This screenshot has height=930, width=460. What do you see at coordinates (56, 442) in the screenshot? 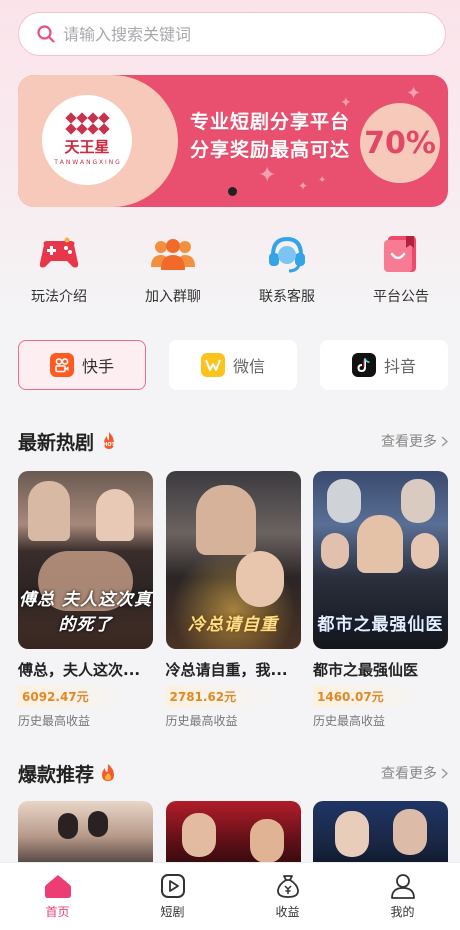
I see `section-title-text: 最新热剧` at bounding box center [56, 442].